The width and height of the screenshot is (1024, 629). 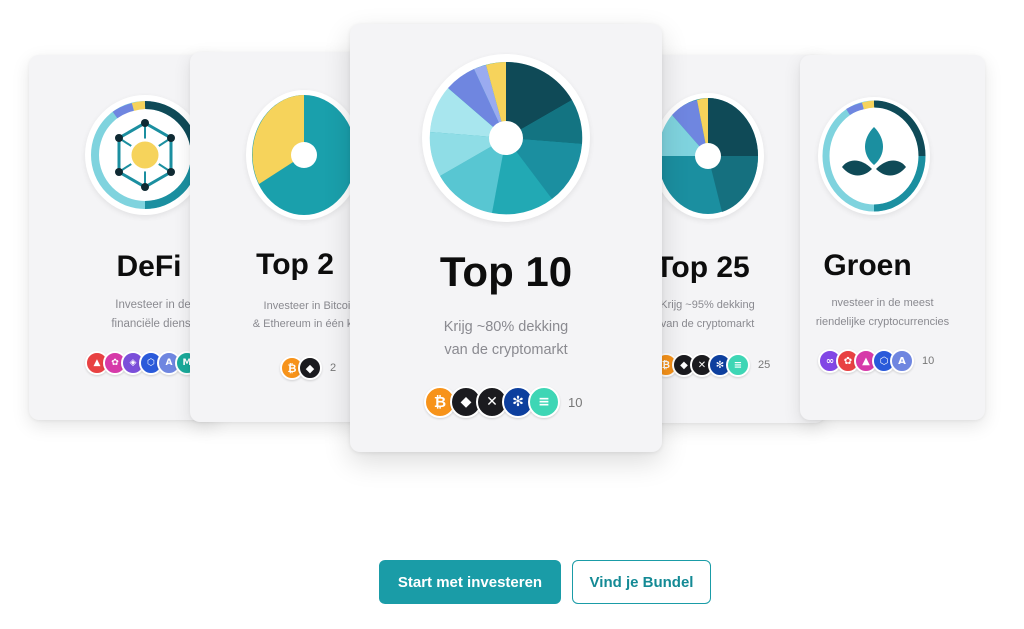 I want to click on groen-leaf-icon, so click(x=874, y=156).